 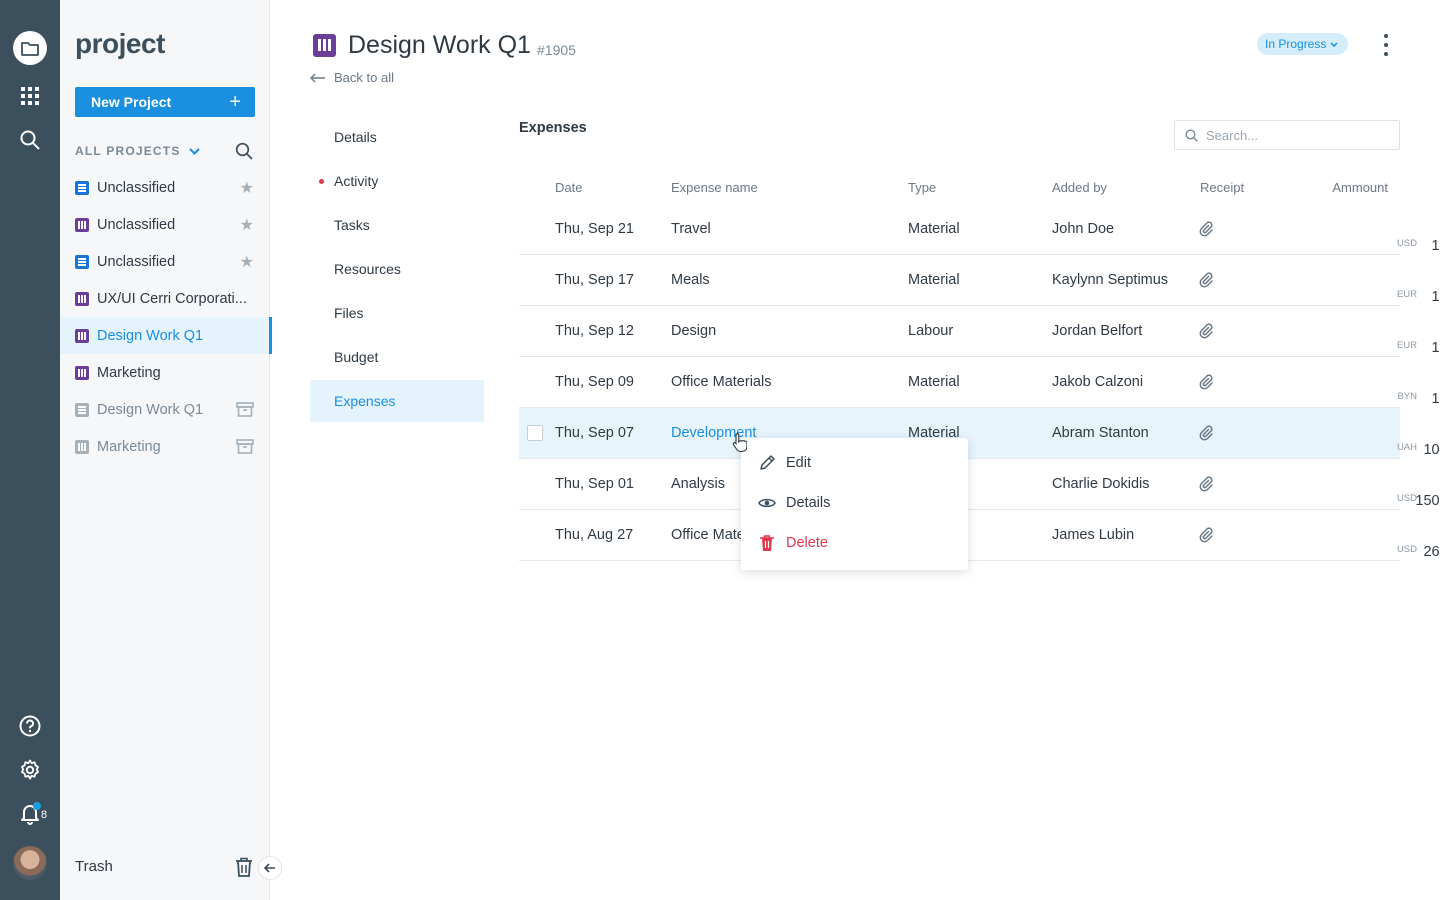 I want to click on cell-name: Meals, so click(x=690, y=280).